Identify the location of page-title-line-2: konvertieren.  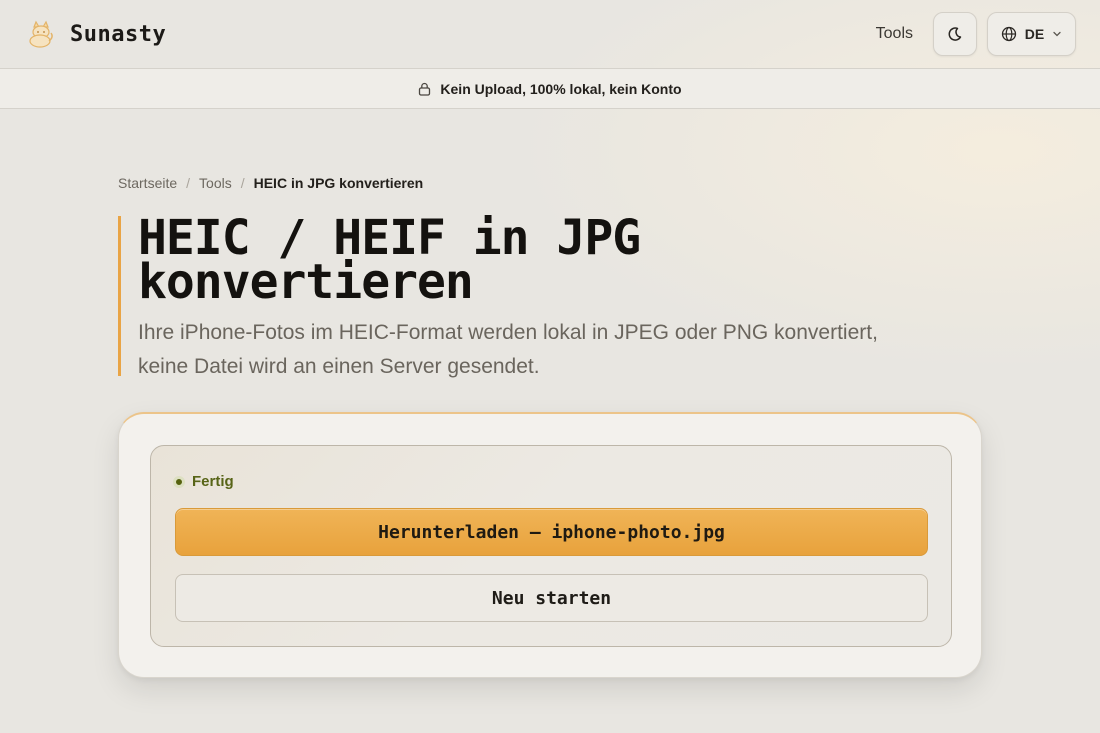
(306, 282).